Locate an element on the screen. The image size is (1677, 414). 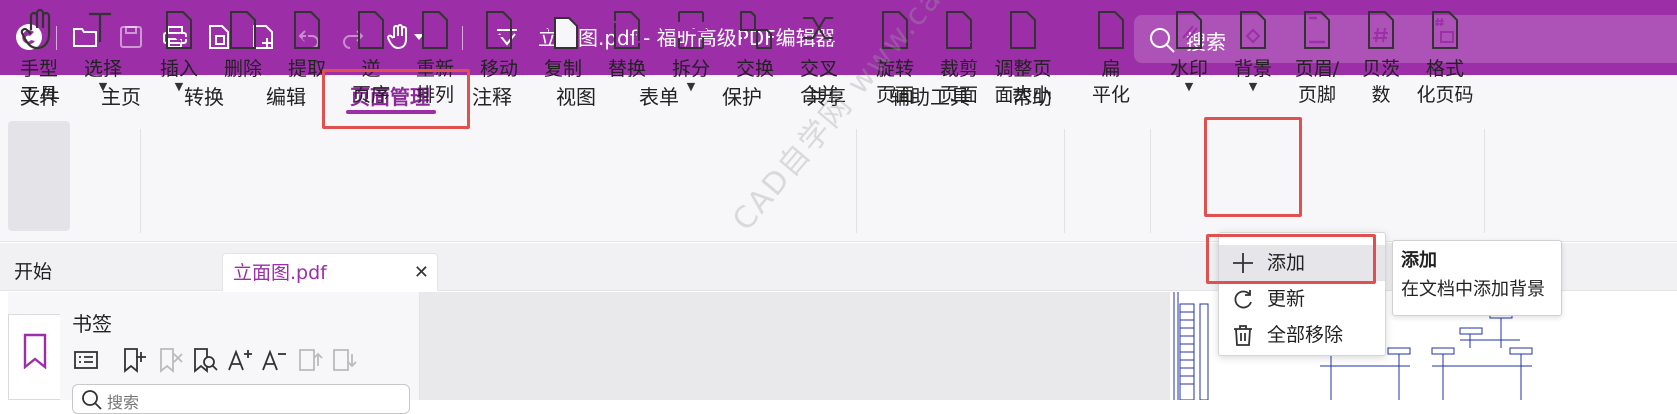
decrease-font-icon is located at coordinates (274, 360).